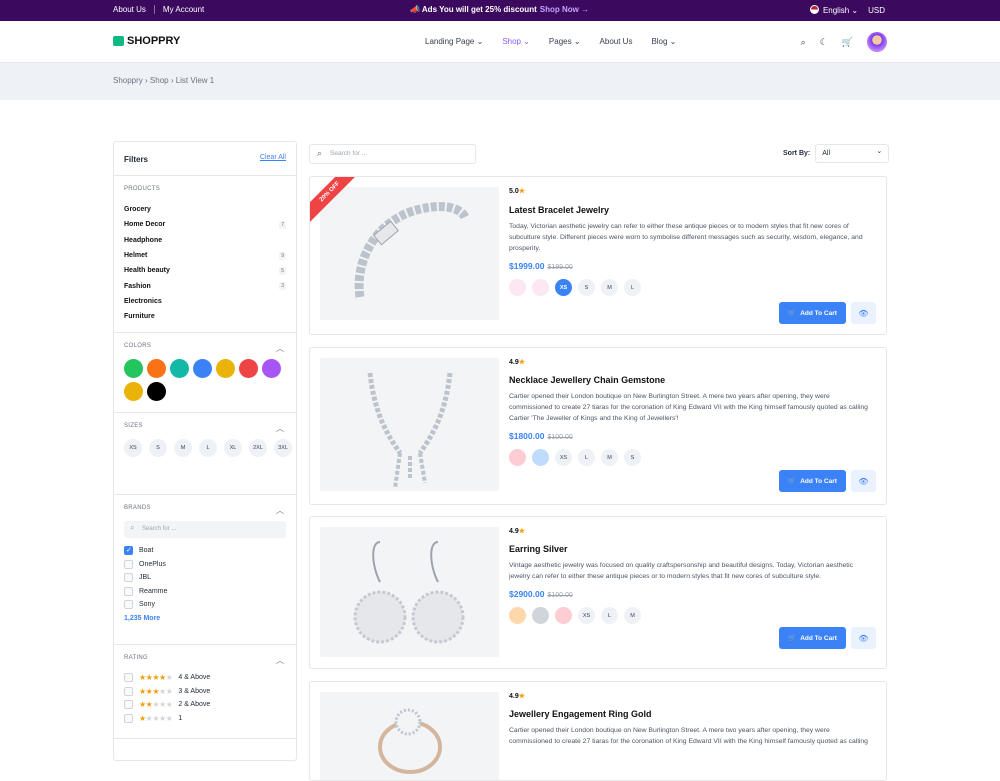 The height and width of the screenshot is (781, 1000). I want to click on avatar, so click(877, 42).